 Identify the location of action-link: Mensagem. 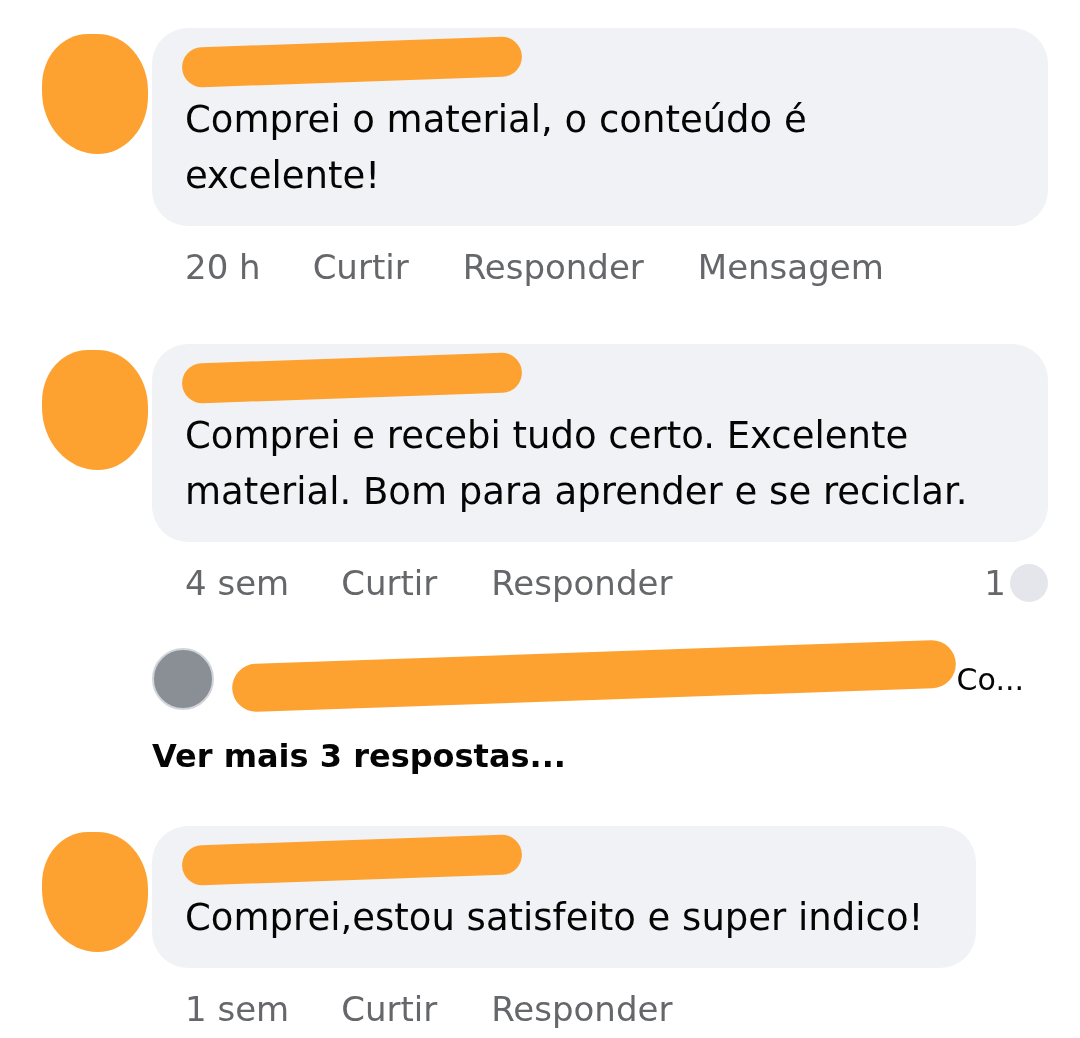
(790, 267).